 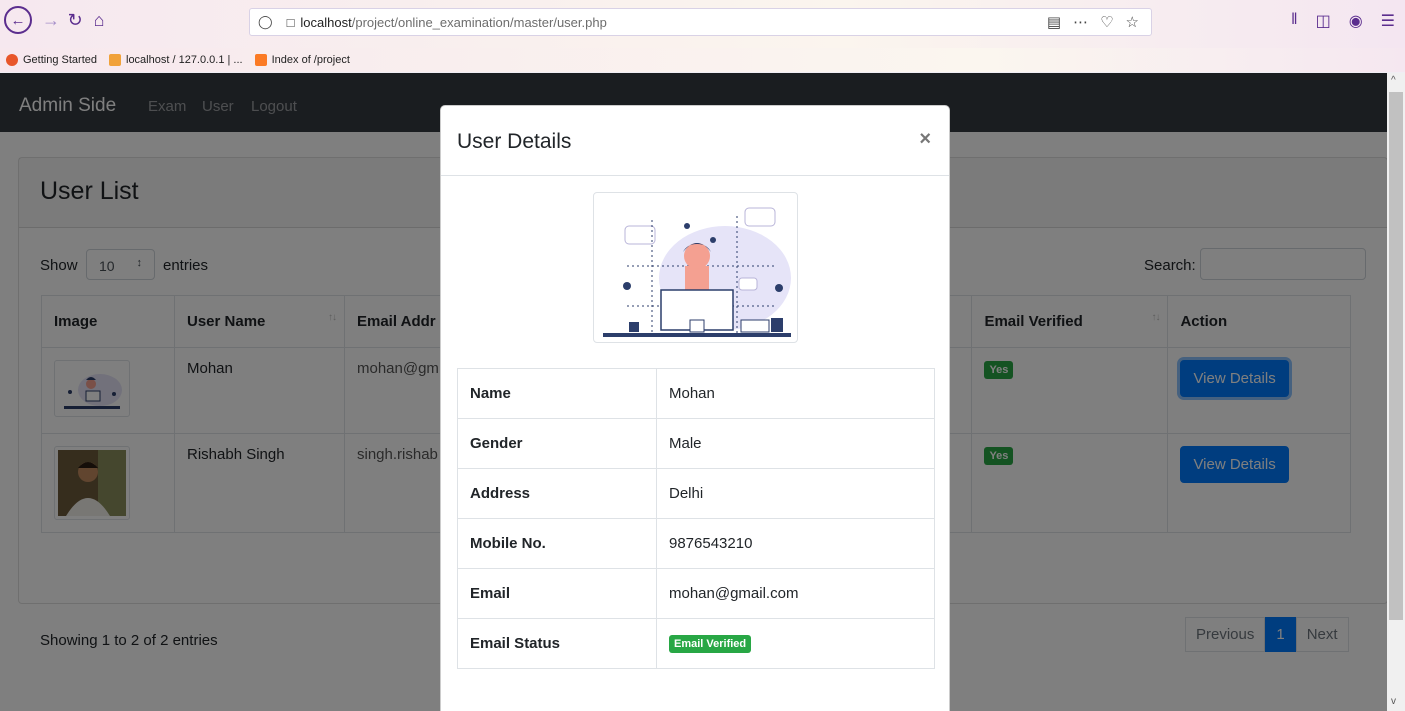 What do you see at coordinates (290, 22) in the screenshot?
I see `page-icon: □` at bounding box center [290, 22].